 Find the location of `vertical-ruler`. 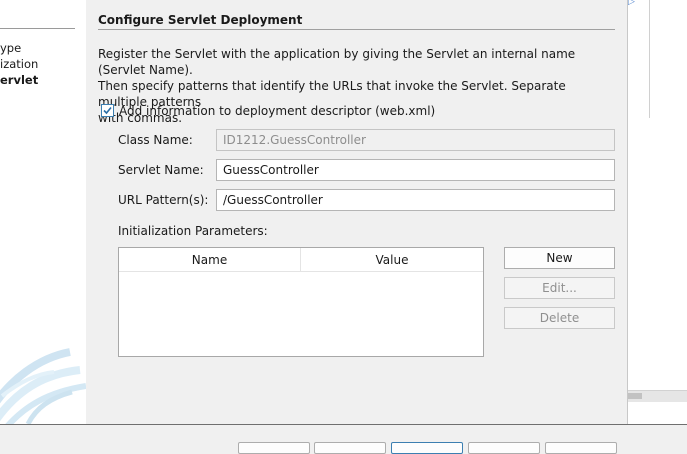

vertical-ruler is located at coordinates (649, 59).